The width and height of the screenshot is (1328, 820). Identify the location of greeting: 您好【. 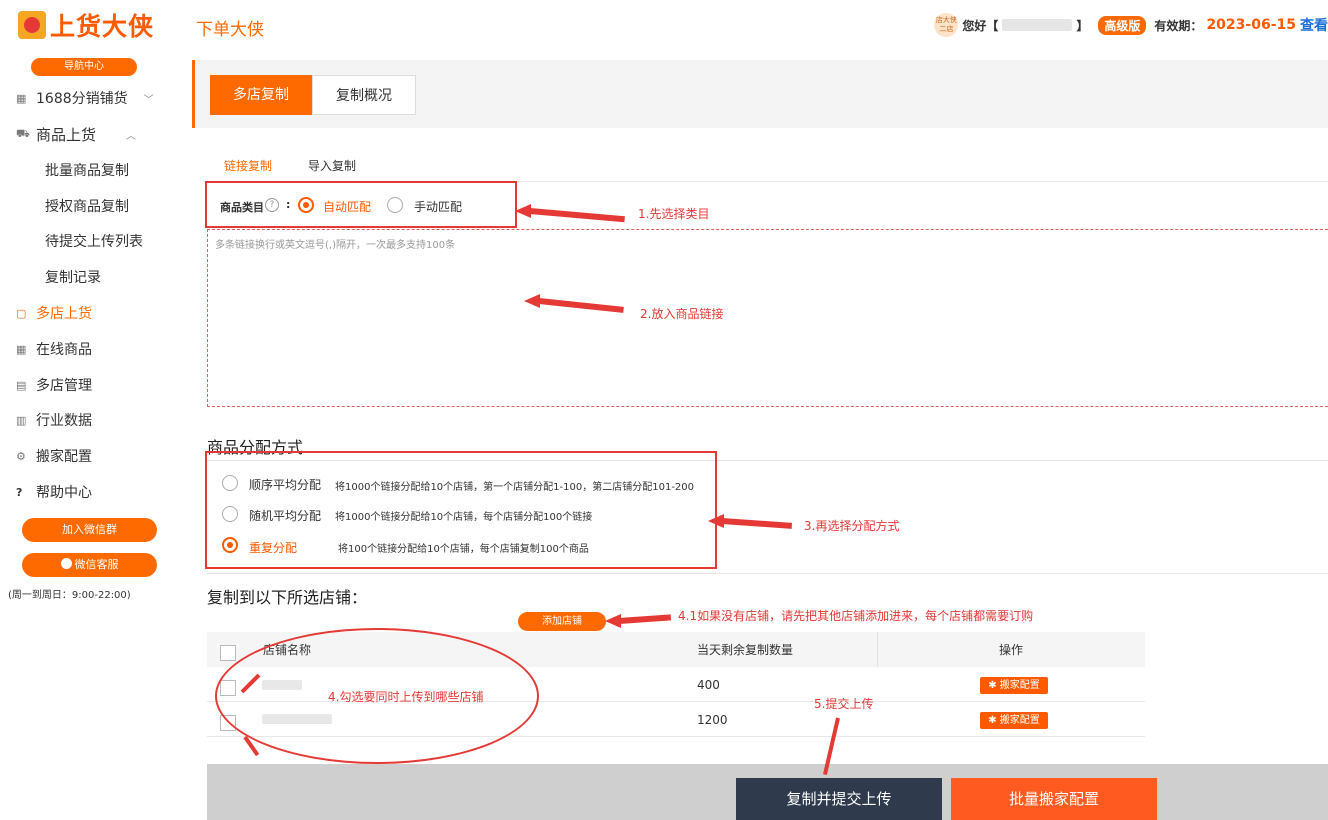
(980, 25).